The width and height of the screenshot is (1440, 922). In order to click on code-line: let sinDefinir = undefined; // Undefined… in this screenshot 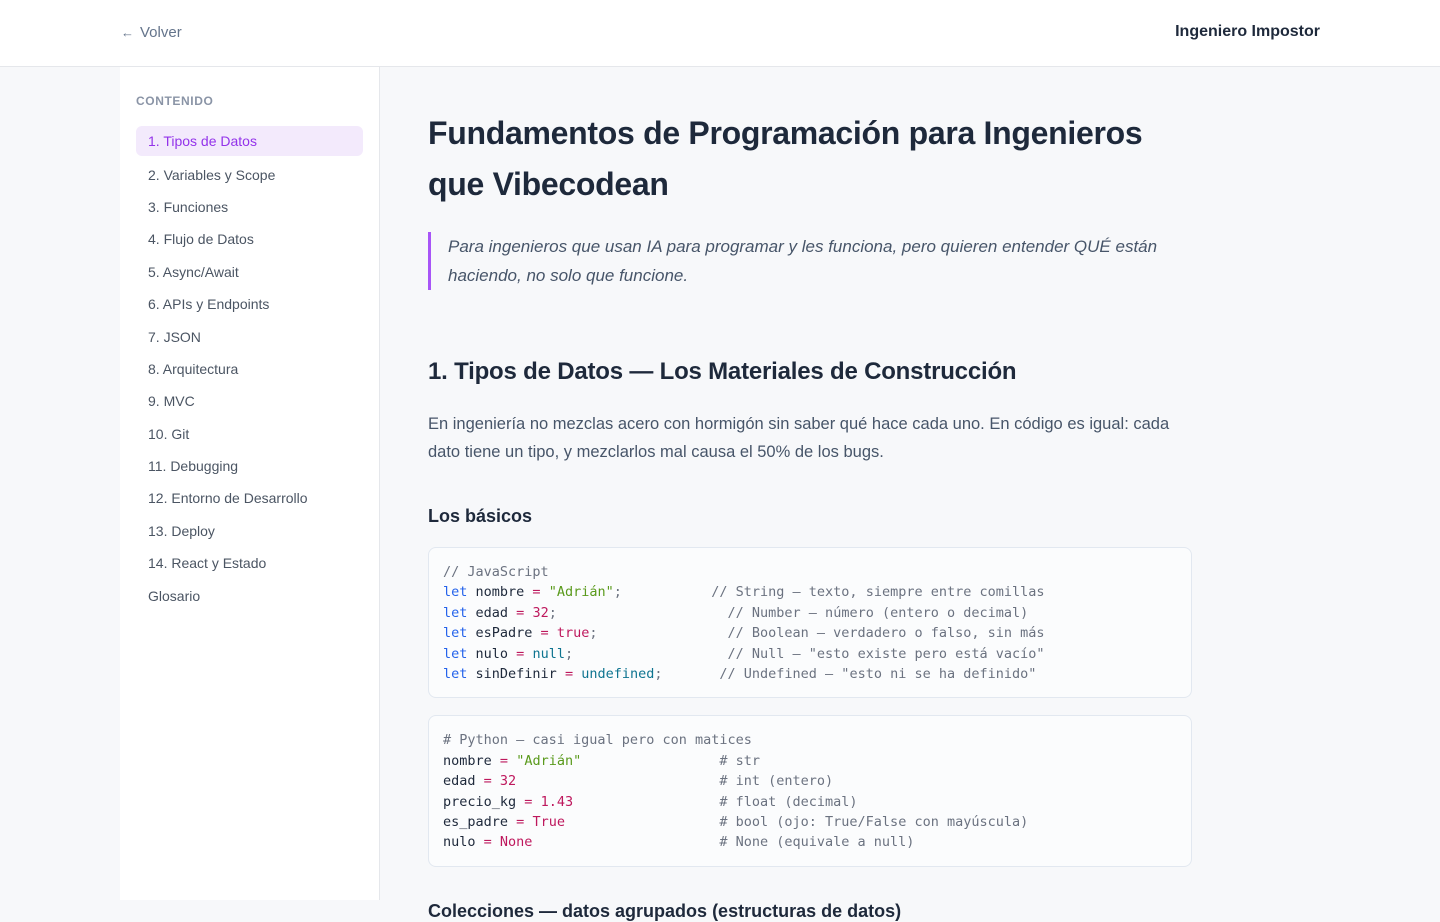, I will do `click(810, 674)`.